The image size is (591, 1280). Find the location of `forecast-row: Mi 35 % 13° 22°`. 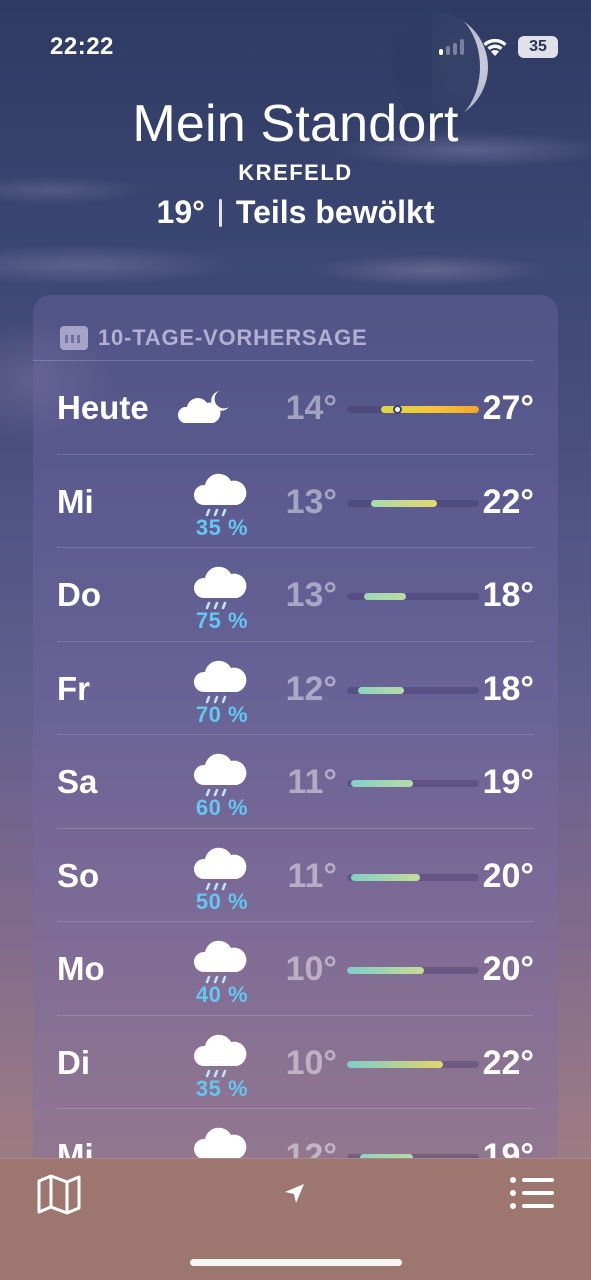

forecast-row: Mi 35 % 13° 22° is located at coordinates (295, 501).